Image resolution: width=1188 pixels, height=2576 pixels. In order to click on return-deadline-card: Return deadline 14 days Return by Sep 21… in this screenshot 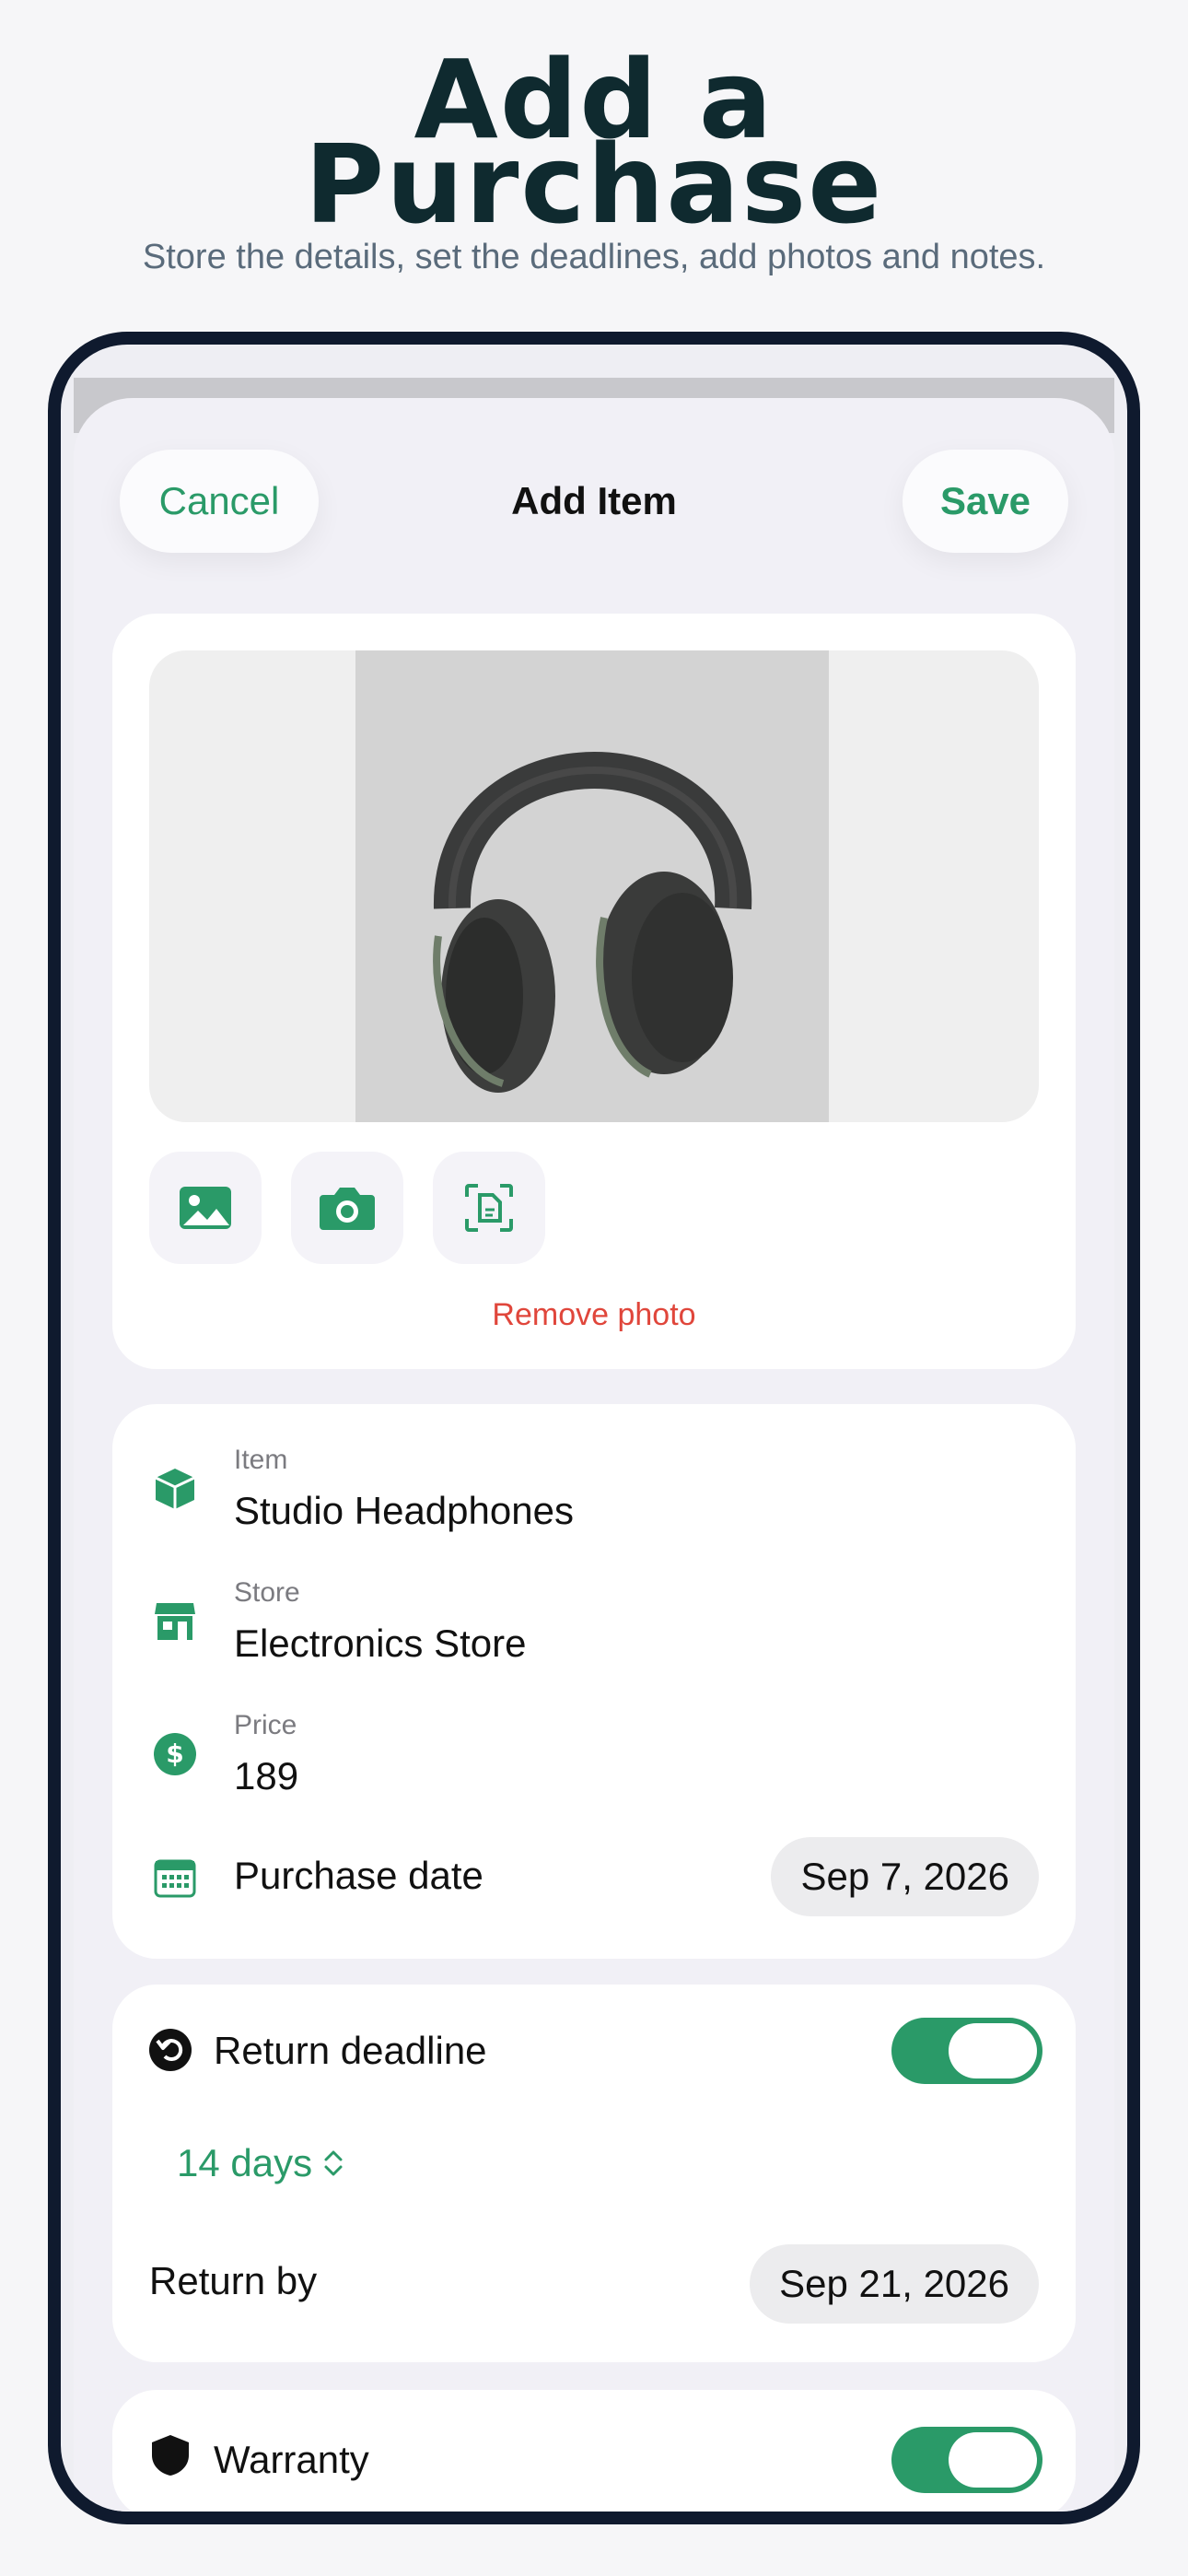, I will do `click(594, 2173)`.